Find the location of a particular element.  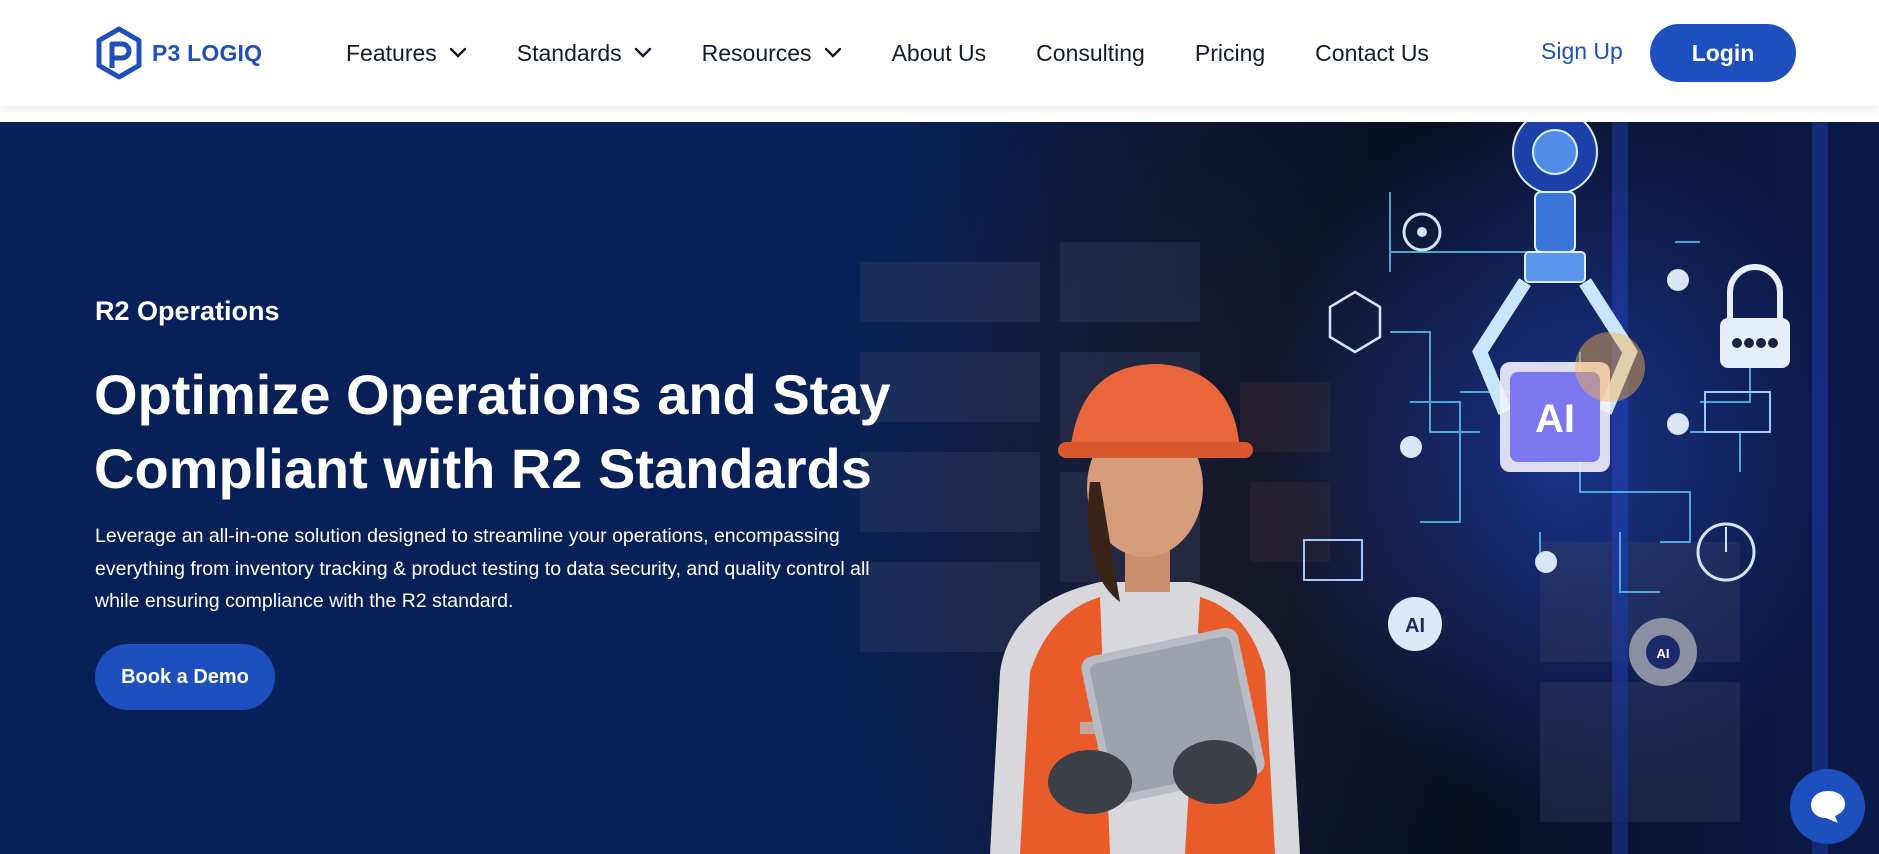

nav-item-label: Consulting is located at coordinates (1090, 52).